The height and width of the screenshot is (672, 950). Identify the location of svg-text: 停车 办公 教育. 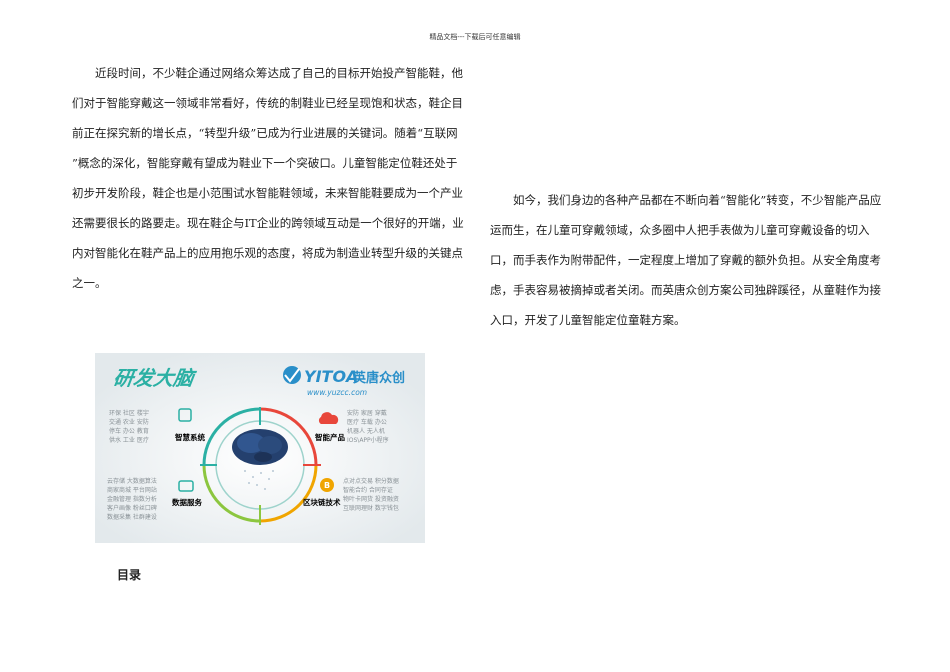
(129, 431).